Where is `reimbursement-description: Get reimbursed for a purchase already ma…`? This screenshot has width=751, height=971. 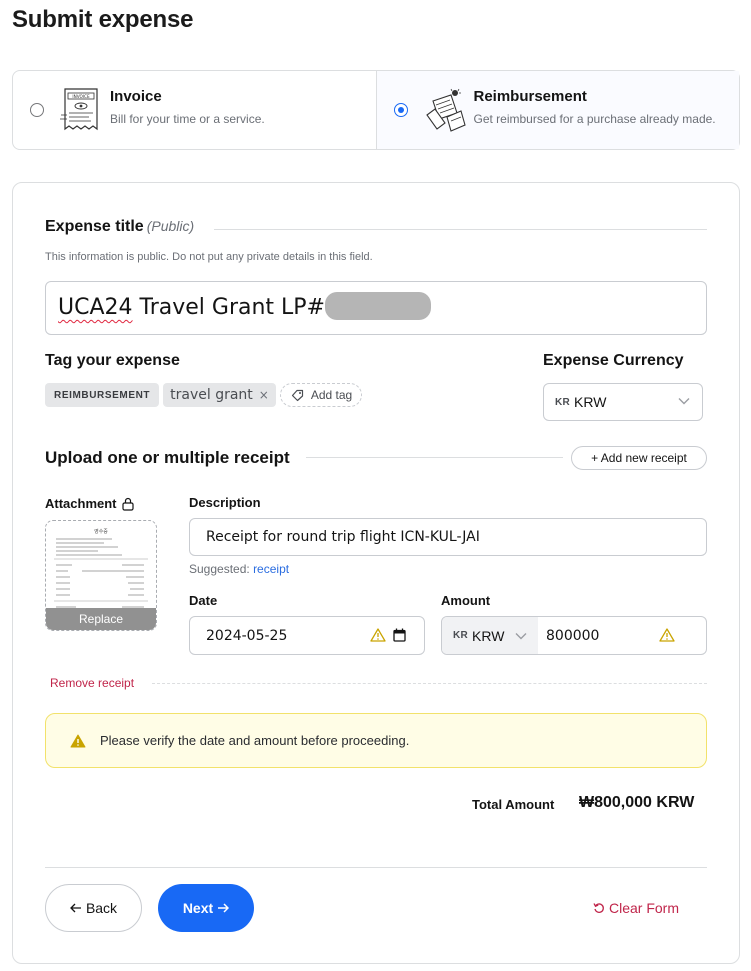
reimbursement-description: Get reimbursed for a purchase already ma… is located at coordinates (594, 119).